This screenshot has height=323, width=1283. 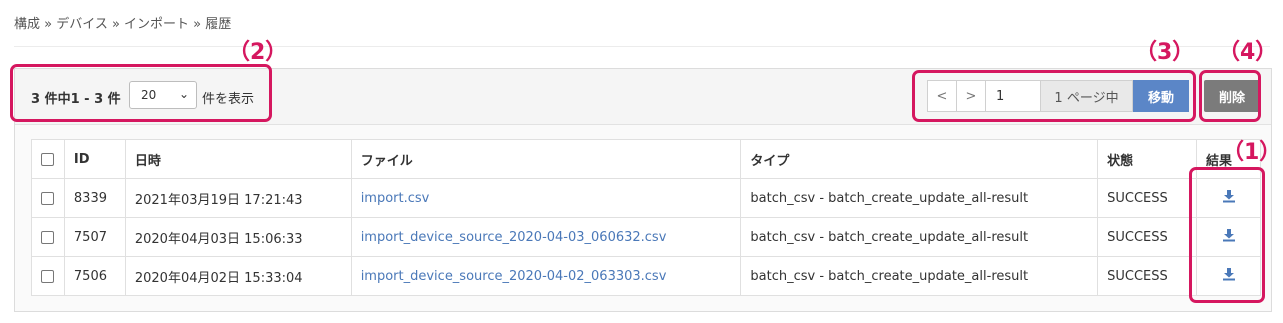 I want to click on row-datetime: 2020年04月02日 15:33:04, so click(x=238, y=276).